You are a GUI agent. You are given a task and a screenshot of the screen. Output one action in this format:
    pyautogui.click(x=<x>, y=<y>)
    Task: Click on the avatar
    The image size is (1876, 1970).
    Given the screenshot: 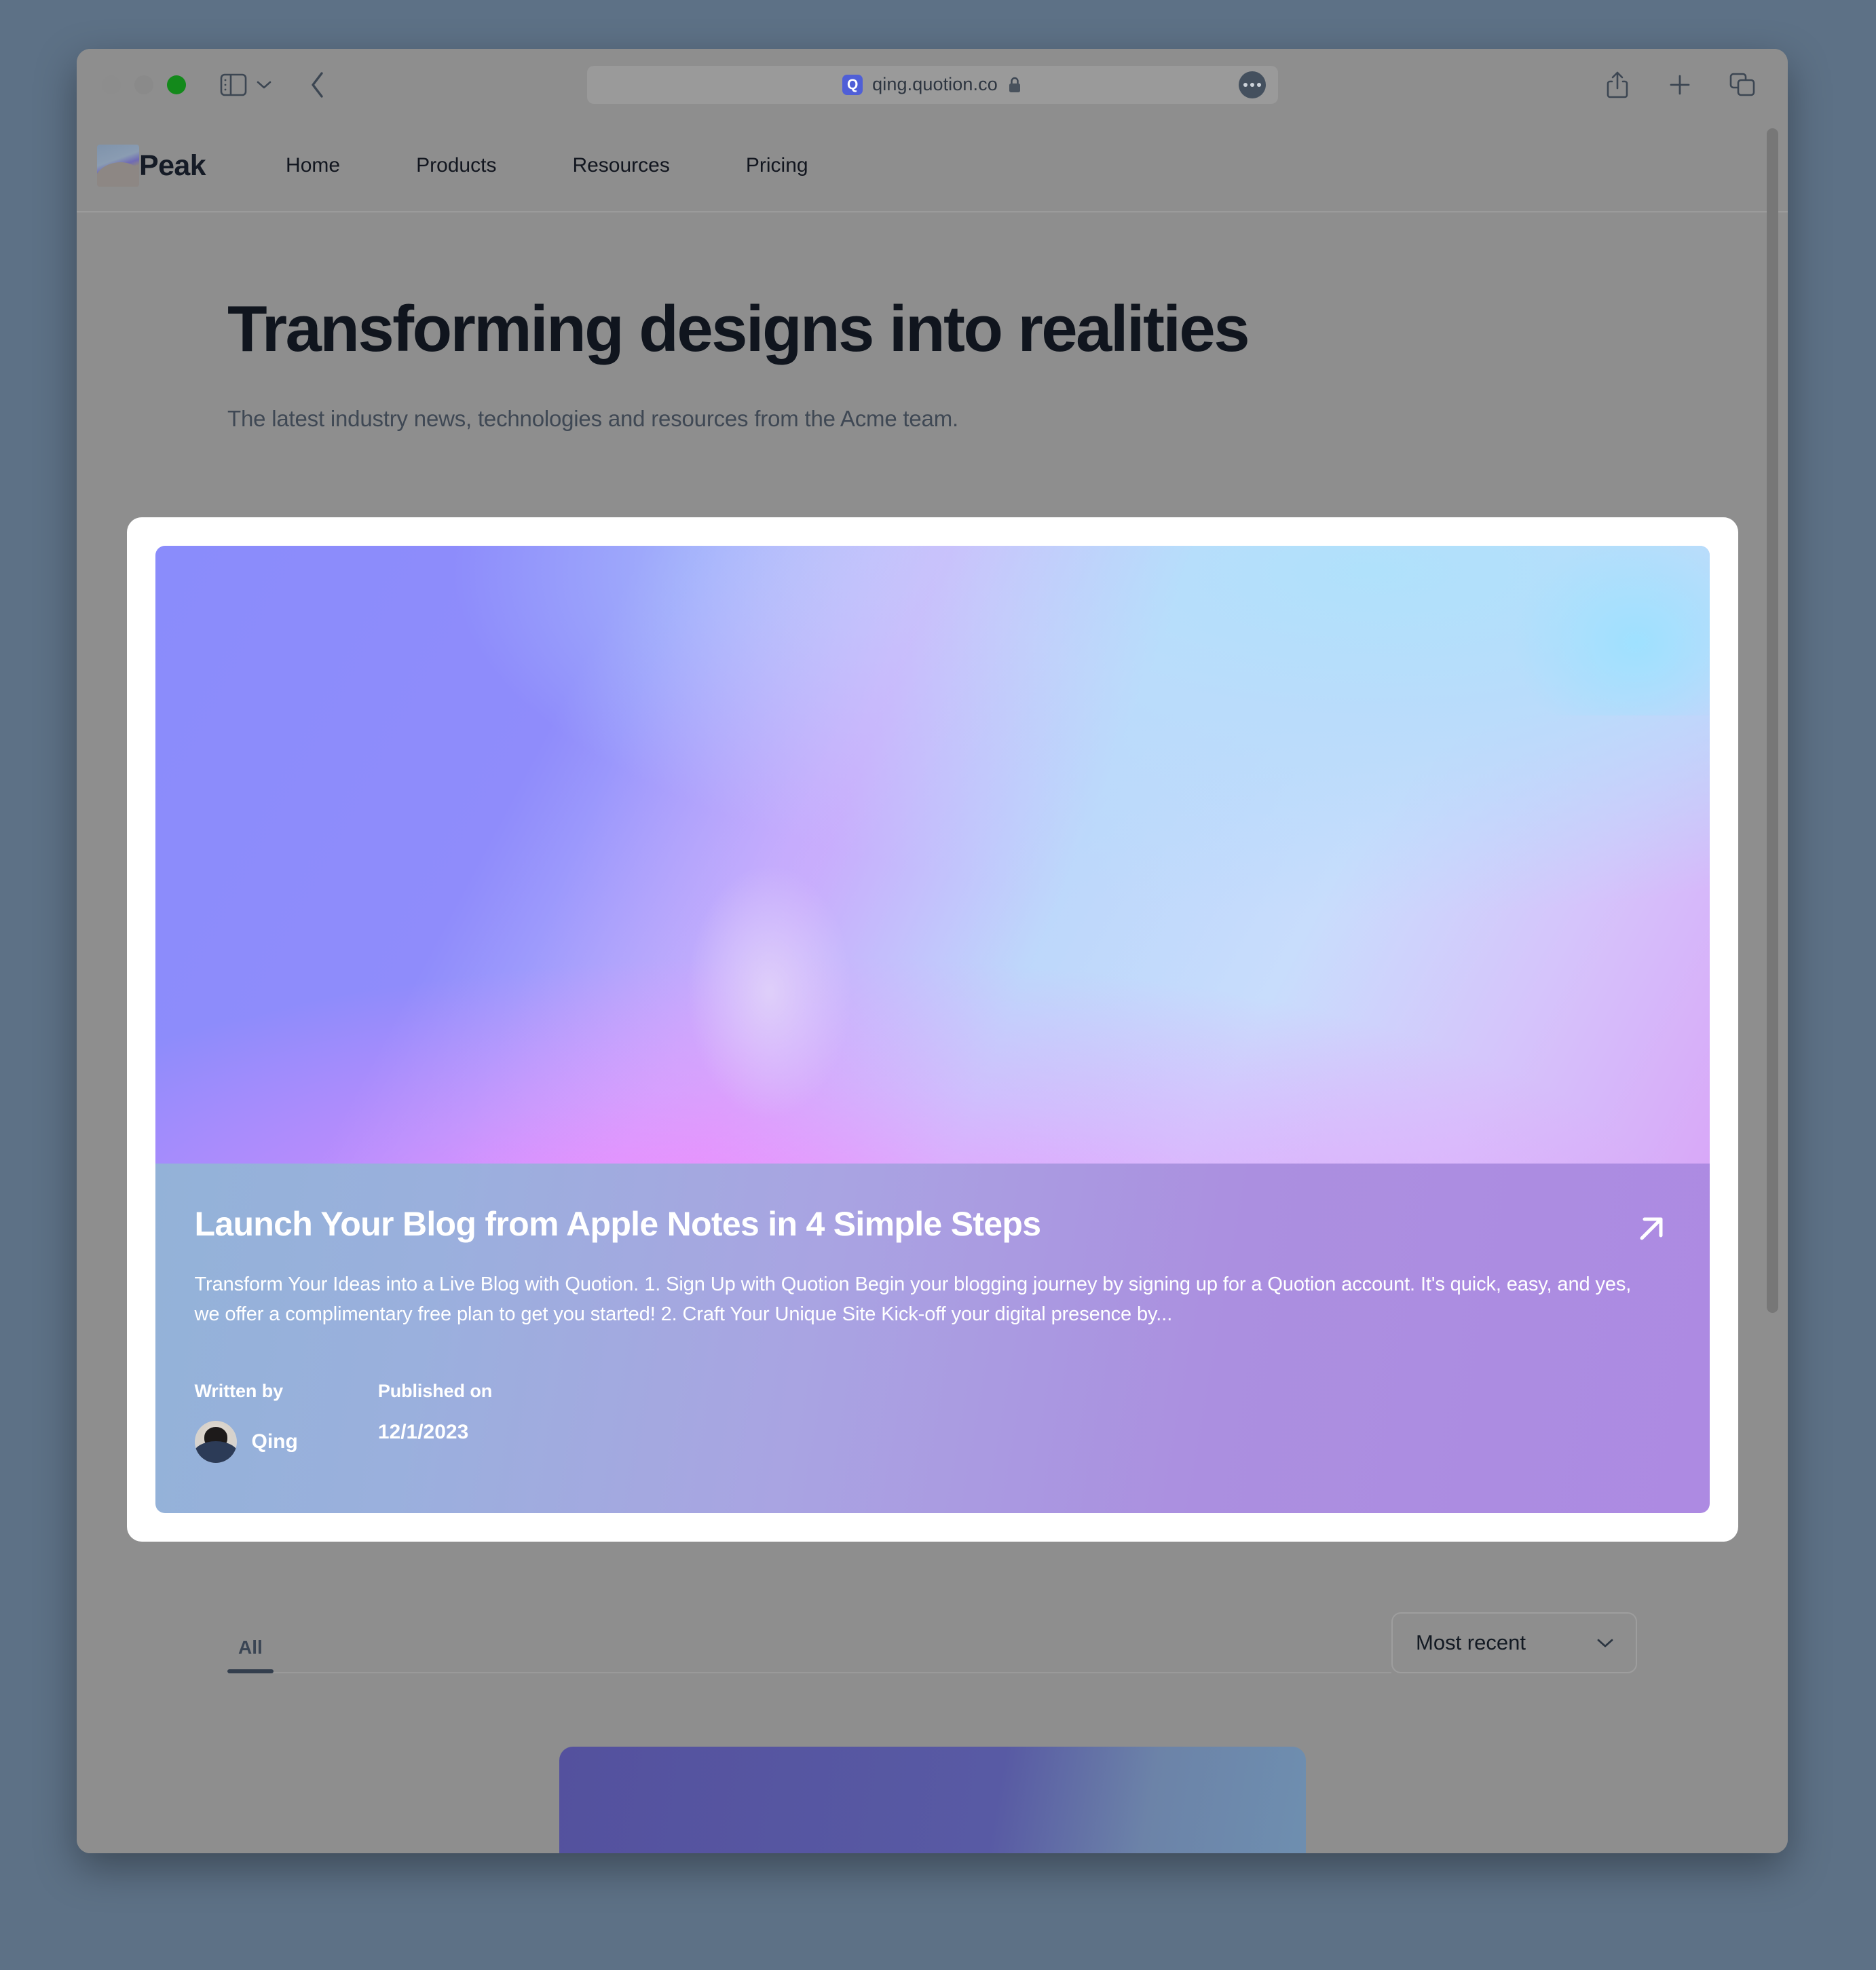 What is the action you would take?
    pyautogui.click(x=216, y=1441)
    